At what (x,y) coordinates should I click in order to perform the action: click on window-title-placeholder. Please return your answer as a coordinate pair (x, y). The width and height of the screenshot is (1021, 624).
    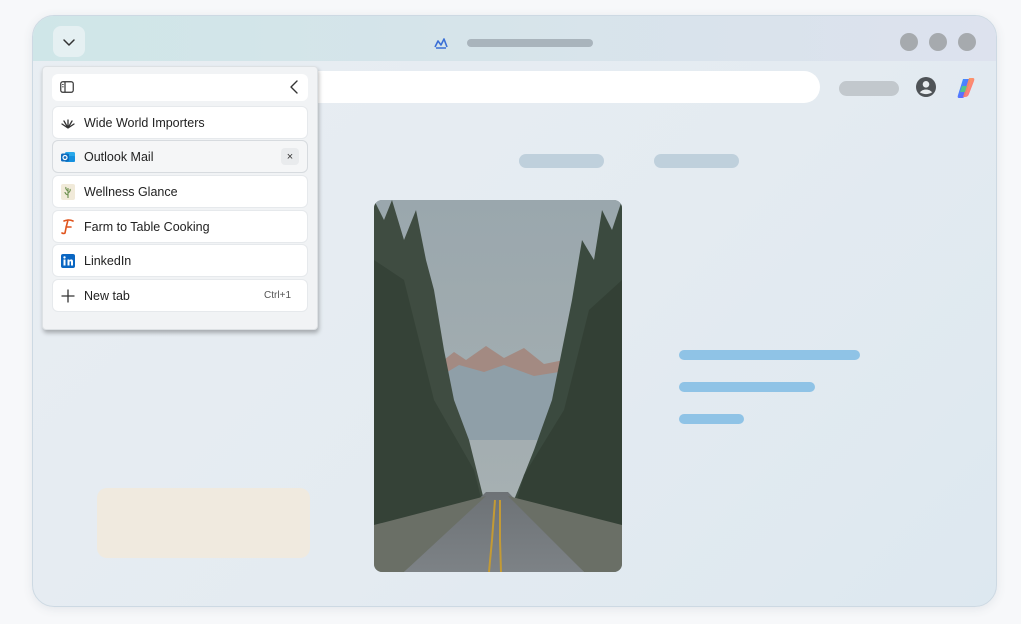
    Looking at the image, I should click on (530, 43).